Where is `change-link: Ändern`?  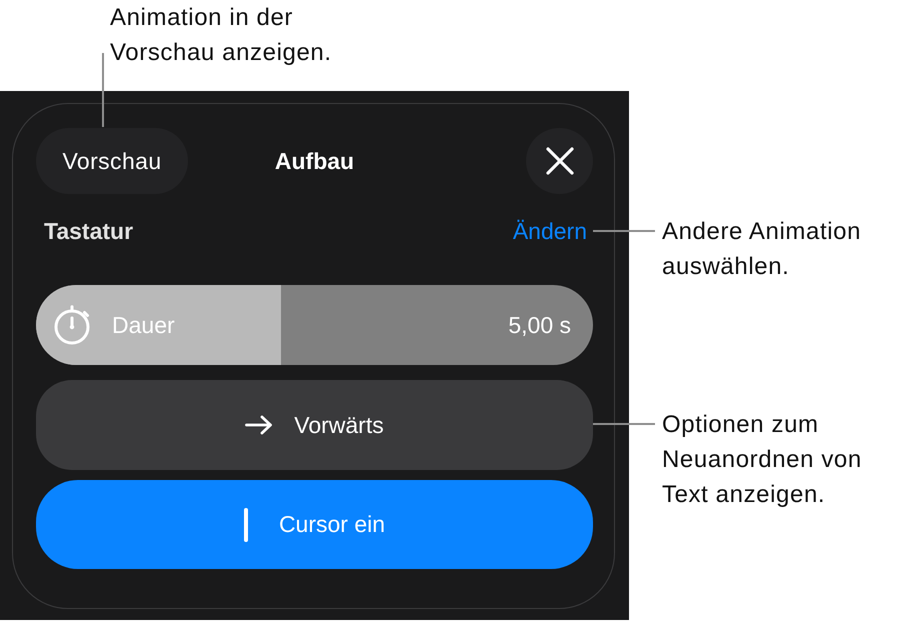 change-link: Ändern is located at coordinates (549, 231).